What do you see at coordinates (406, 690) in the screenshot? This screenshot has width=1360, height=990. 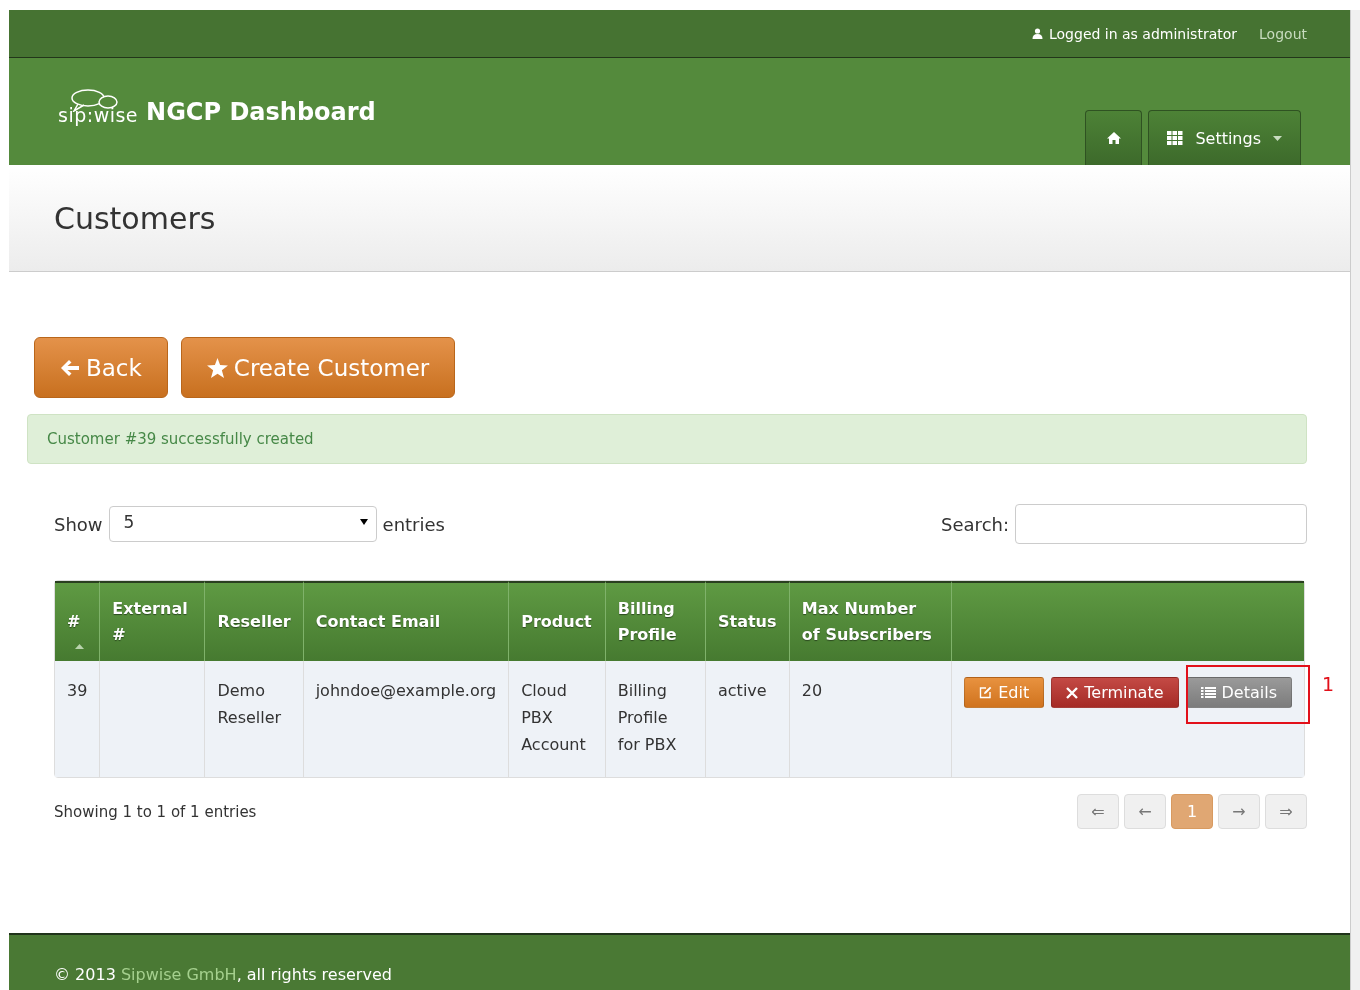 I see `table-cell: johndoe@example.org` at bounding box center [406, 690].